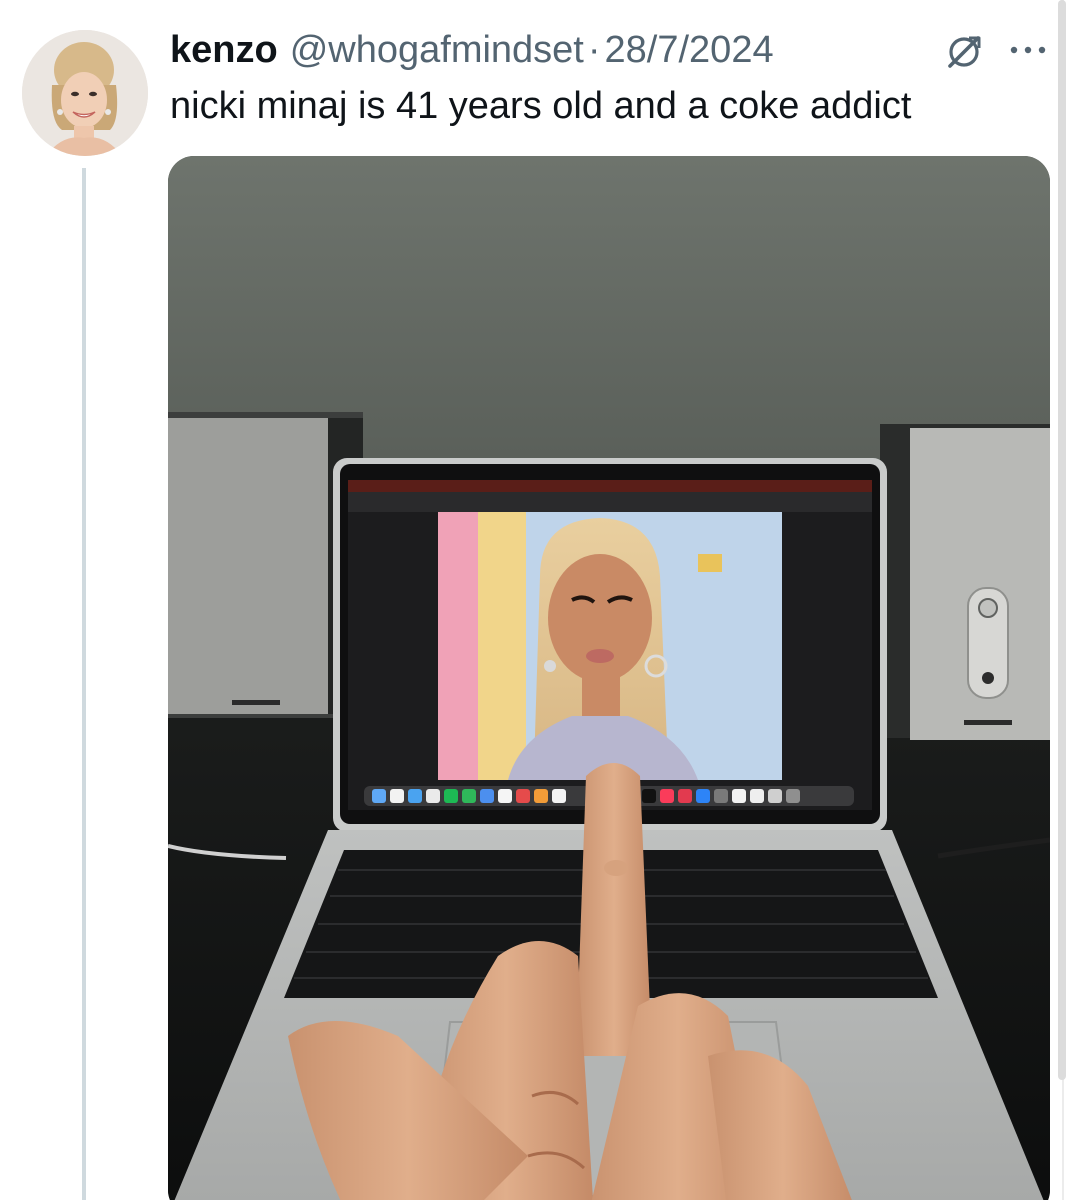 This screenshot has width=1072, height=1200. I want to click on tweet-date: 28/7/2024, so click(689, 50).